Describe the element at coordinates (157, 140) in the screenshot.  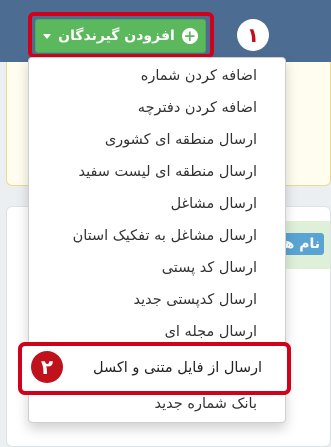
I see `menu-item-national-region: ارسال منطقه ای کشوری` at that location.